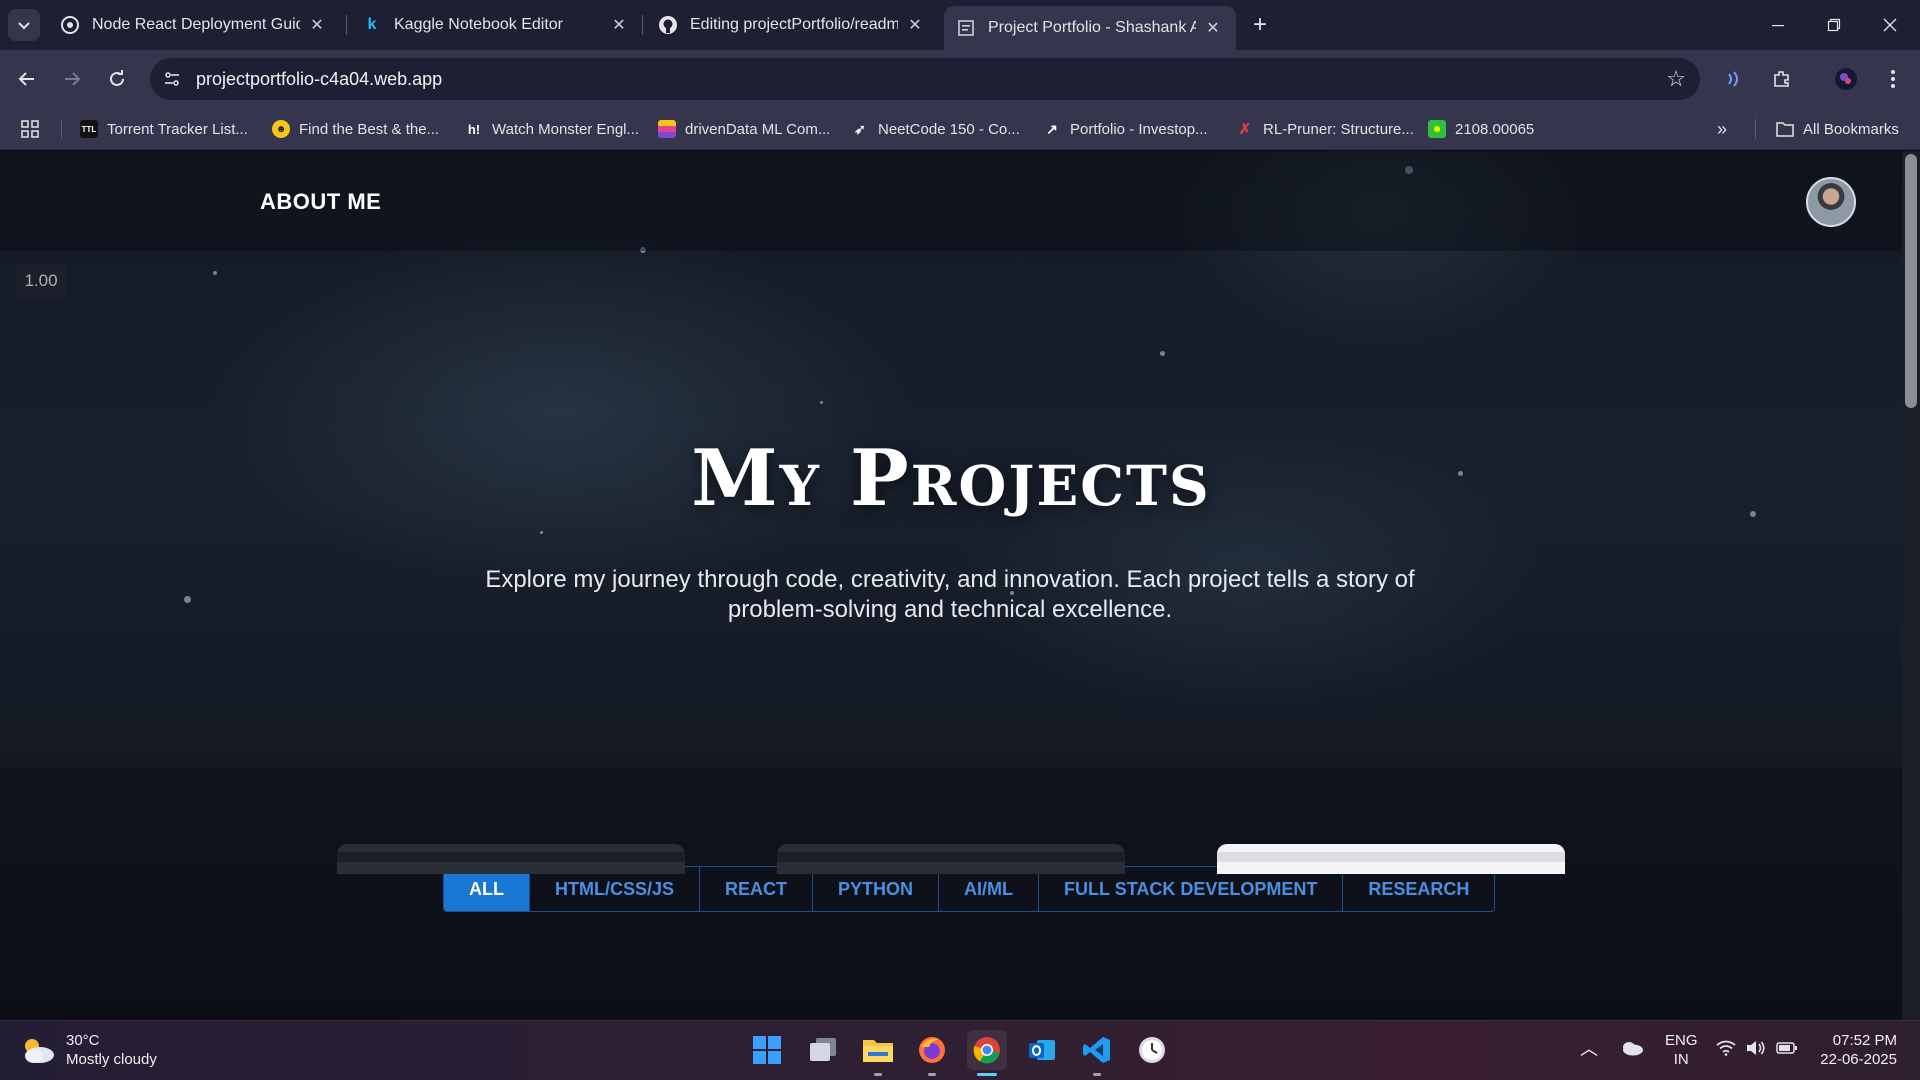 The image size is (1920, 1080). I want to click on start-button, so click(767, 1050).